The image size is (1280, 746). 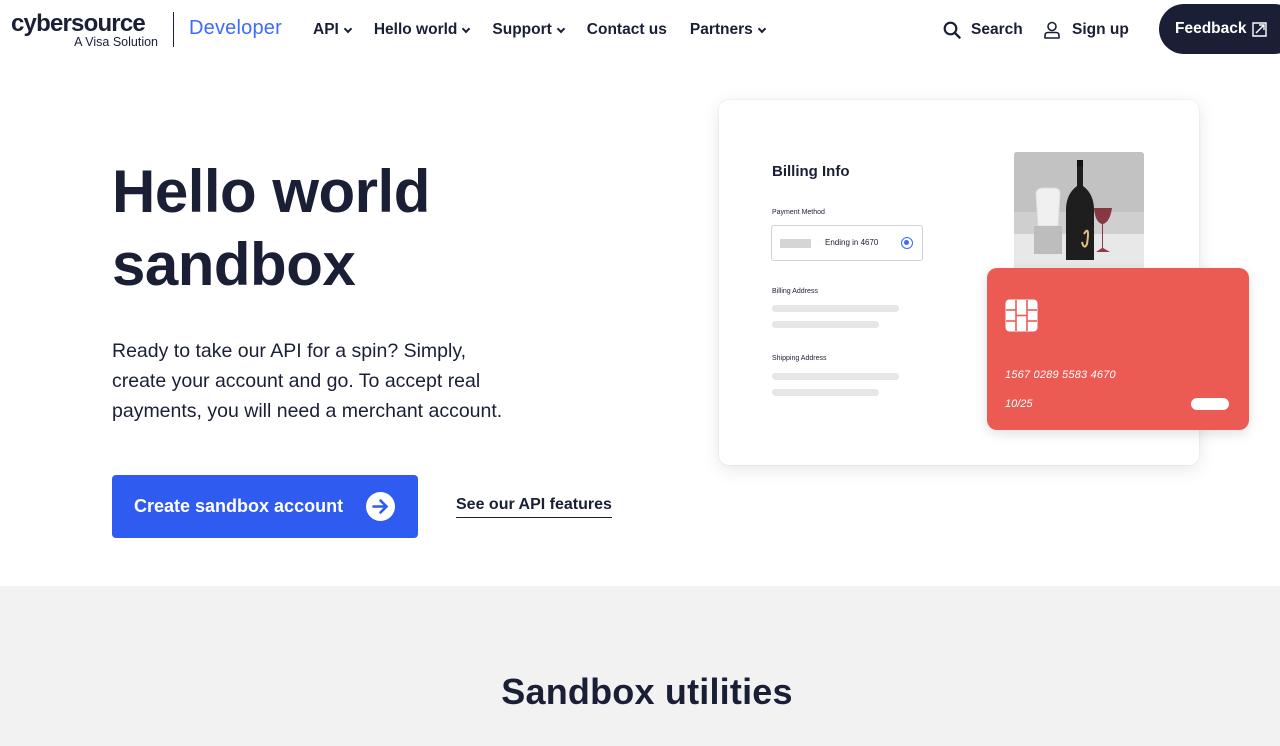 I want to click on cybersource-logo: cybersource A Visa Solution, so click(x=86, y=30).